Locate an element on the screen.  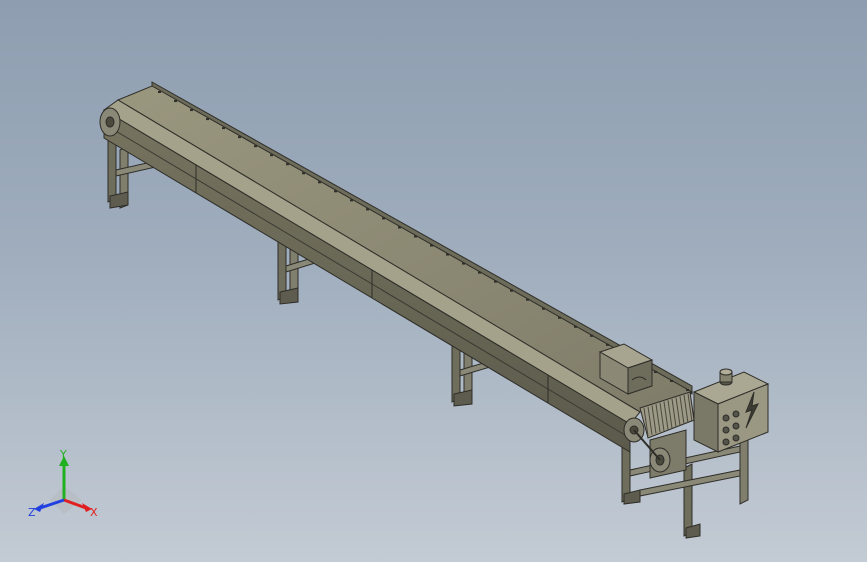
y-axis-label: Y is located at coordinates (63, 454).